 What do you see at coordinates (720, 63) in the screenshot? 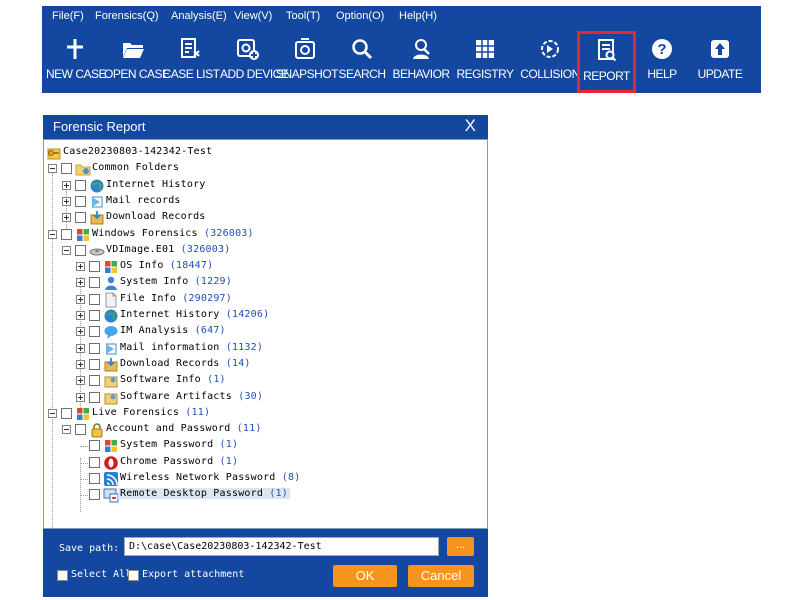
I see `toolbar-update-button: UPDATE` at bounding box center [720, 63].